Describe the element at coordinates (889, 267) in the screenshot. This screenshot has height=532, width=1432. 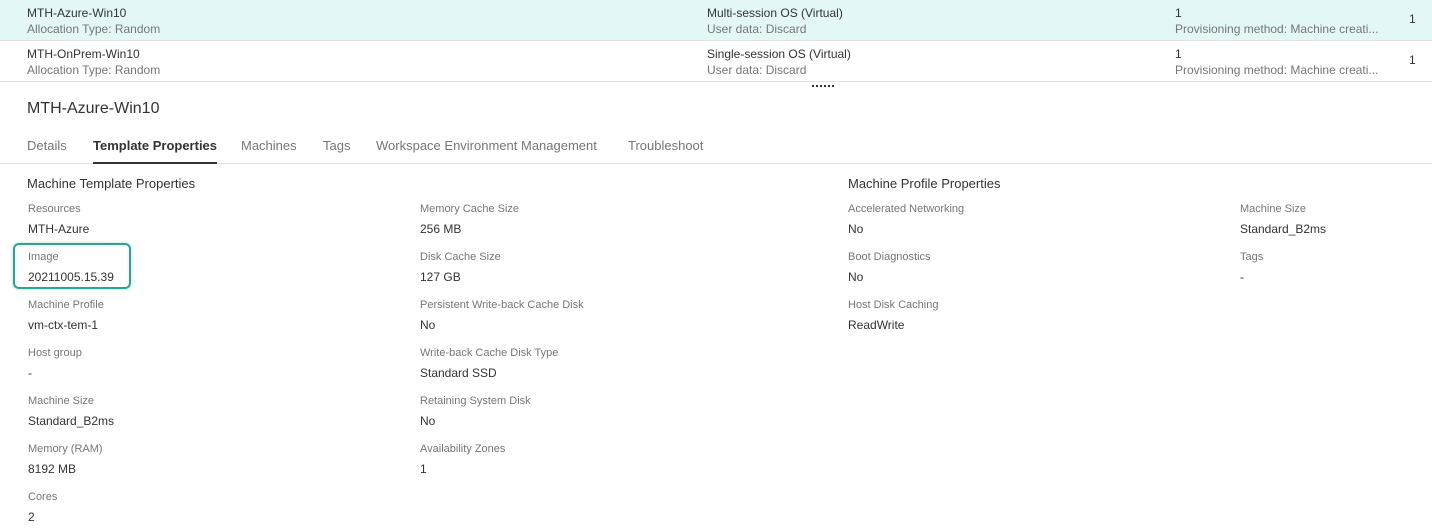
I see `prop-boot-diagnostics: Boot Diagnostics No` at that location.